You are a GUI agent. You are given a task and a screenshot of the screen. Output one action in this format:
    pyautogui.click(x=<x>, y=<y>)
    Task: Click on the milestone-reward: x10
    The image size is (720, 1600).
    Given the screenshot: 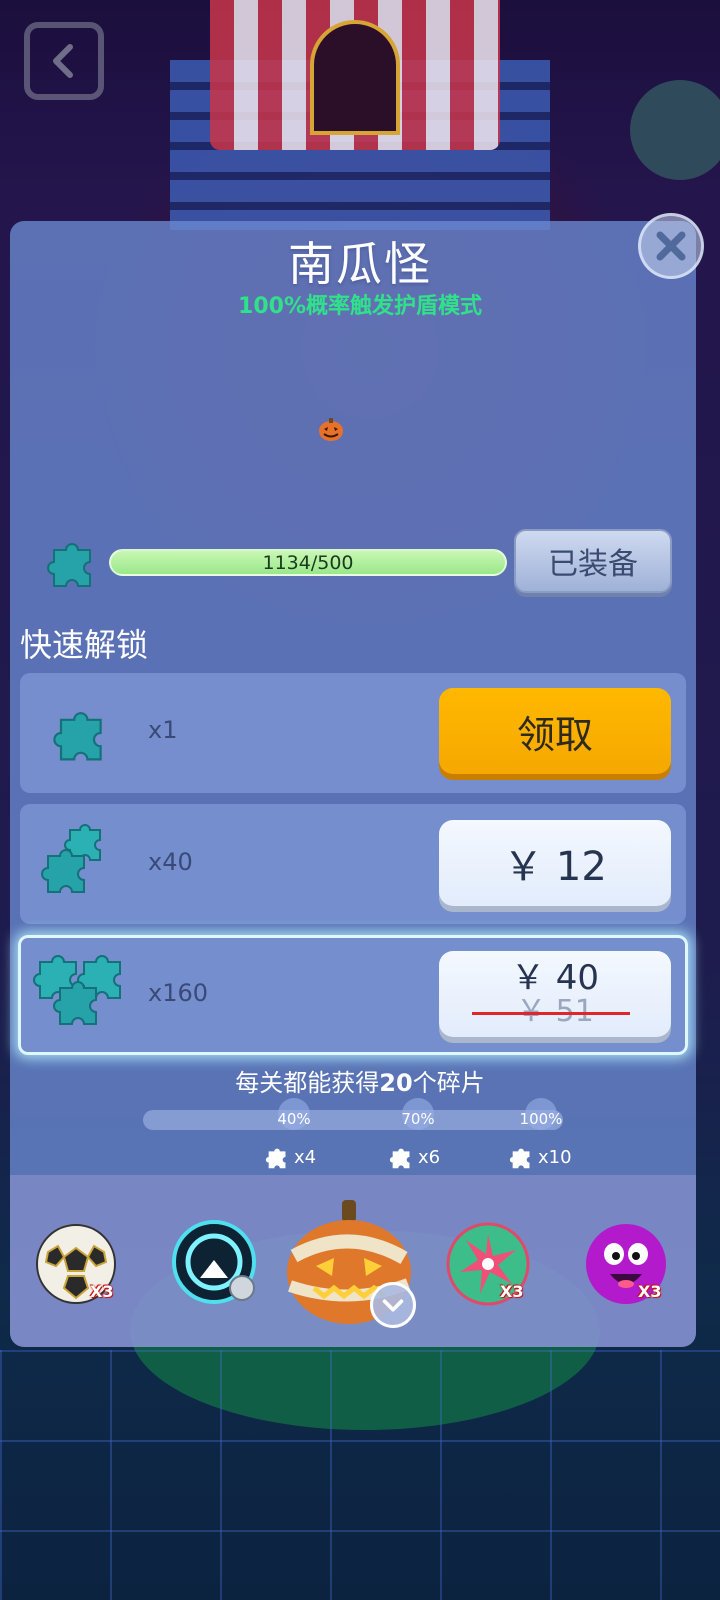 What is the action you would take?
    pyautogui.click(x=540, y=1157)
    